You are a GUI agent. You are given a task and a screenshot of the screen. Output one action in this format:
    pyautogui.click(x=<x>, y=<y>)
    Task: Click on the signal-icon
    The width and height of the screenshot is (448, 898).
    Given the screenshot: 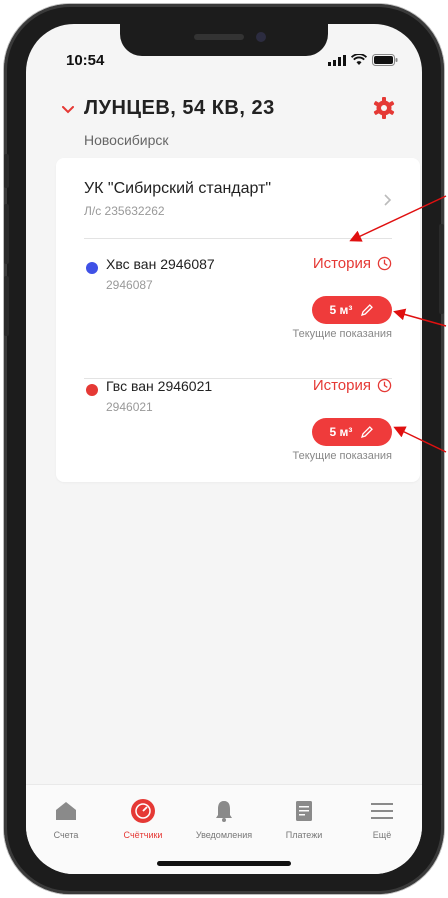 What is the action you would take?
    pyautogui.click(x=337, y=60)
    